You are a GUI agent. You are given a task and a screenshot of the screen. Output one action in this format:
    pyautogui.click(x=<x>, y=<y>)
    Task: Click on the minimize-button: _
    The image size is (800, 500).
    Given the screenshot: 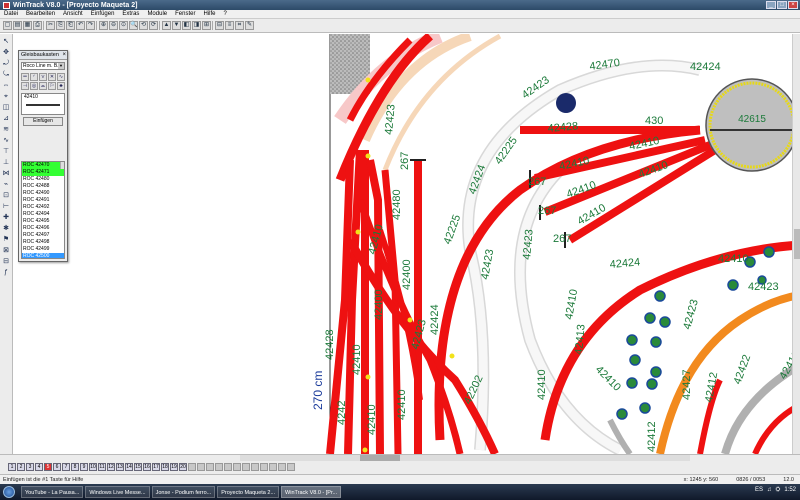 What is the action you would take?
    pyautogui.click(x=771, y=5)
    